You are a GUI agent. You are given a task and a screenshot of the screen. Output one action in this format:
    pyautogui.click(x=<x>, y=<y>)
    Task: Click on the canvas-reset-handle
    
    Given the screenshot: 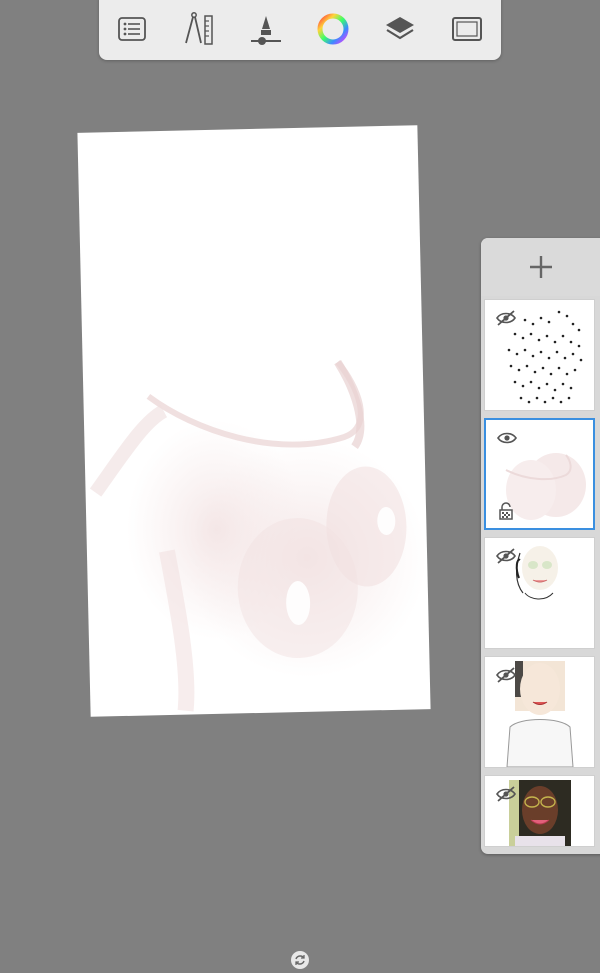 What is the action you would take?
    pyautogui.click(x=300, y=960)
    